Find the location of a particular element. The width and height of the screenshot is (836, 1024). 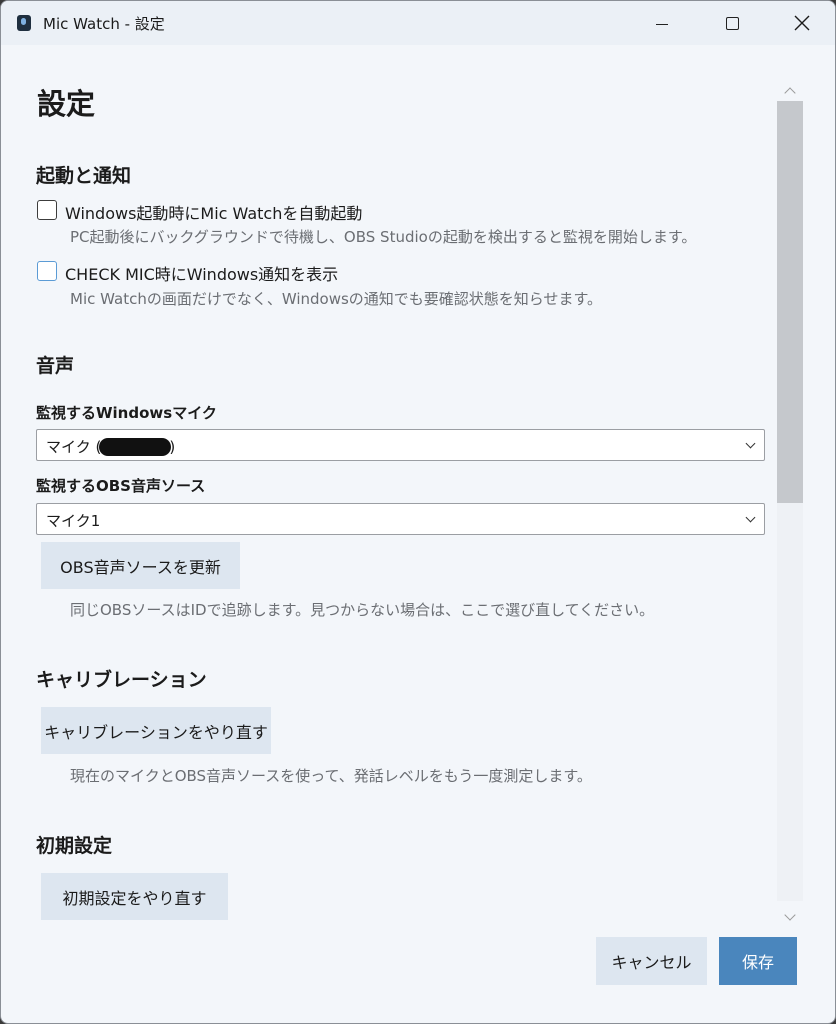

scroll-down-arrow-icon is located at coordinates (790, 915).